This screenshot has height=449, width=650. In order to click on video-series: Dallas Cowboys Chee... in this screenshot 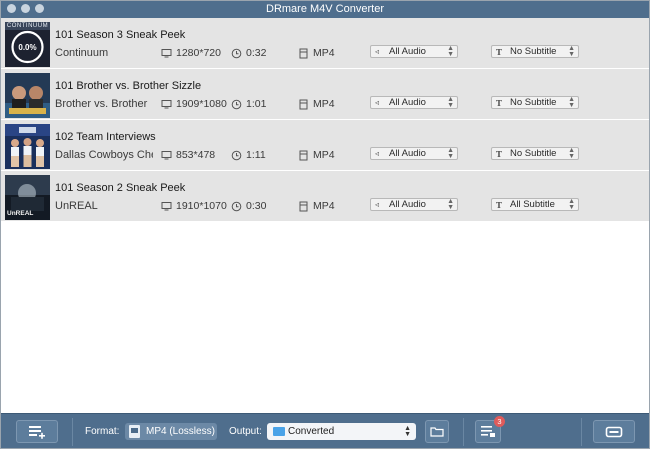, I will do `click(104, 155)`.